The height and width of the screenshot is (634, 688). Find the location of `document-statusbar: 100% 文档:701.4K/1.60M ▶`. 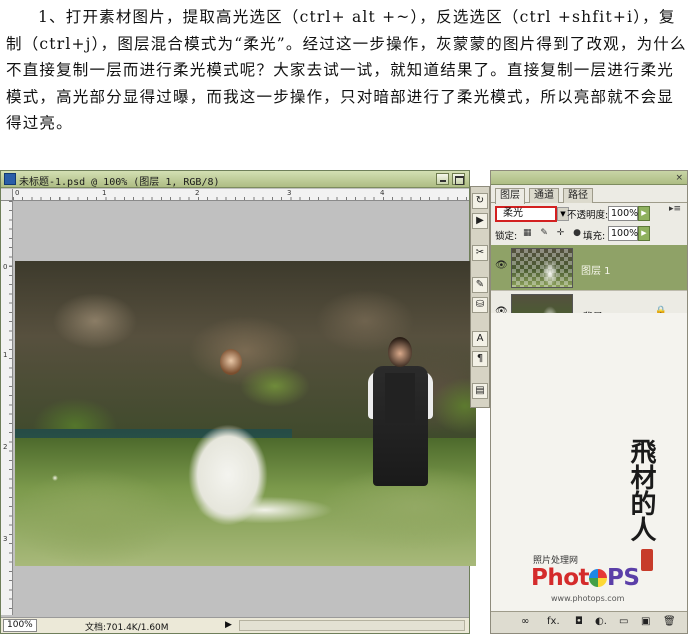

document-statusbar: 100% 文档:701.4K/1.60M ▶ is located at coordinates (235, 625).